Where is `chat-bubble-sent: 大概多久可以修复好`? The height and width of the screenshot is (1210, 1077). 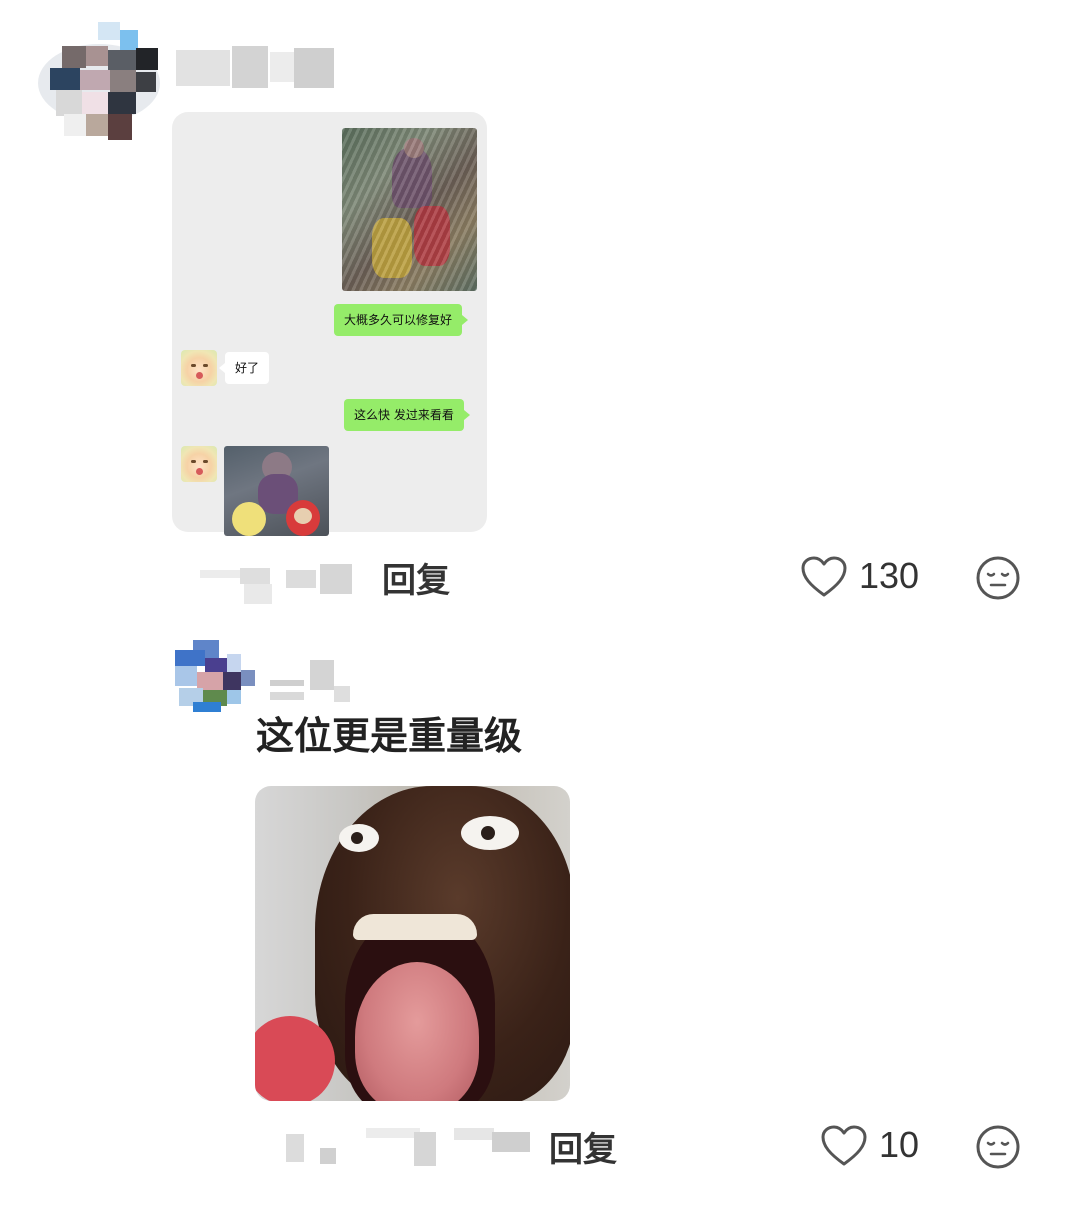 chat-bubble-sent: 大概多久可以修复好 is located at coordinates (401, 320).